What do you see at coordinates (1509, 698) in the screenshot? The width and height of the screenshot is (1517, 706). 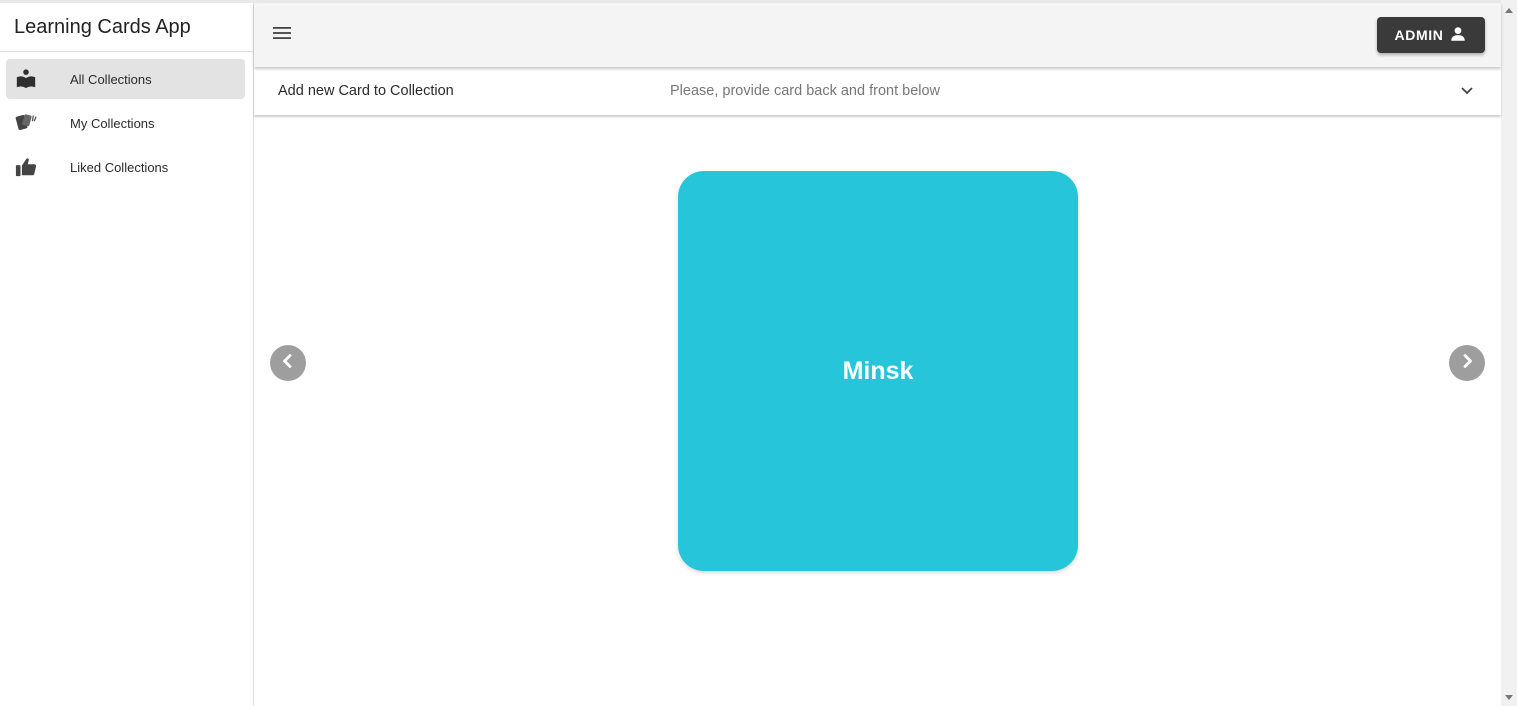 I see `scroll-down-icon` at bounding box center [1509, 698].